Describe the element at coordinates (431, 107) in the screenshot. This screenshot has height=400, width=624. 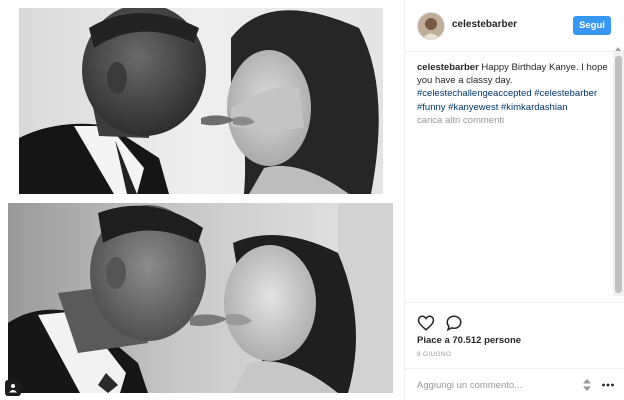
I see `hashtag-link: #funny` at that location.